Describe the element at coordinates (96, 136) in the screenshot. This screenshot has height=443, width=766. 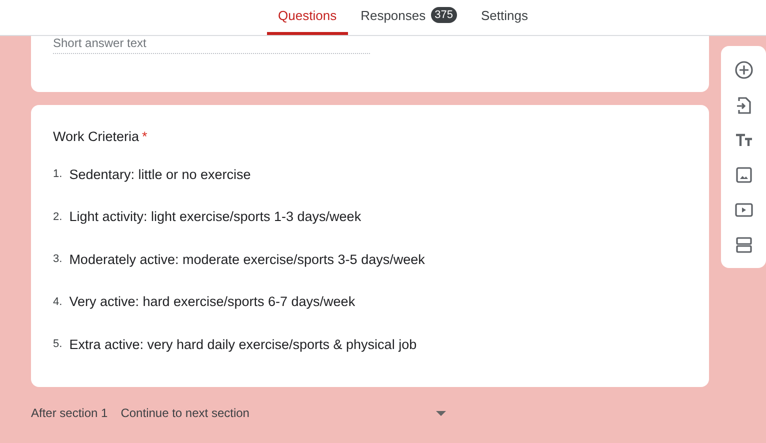
I see `question-title: Work Crieteria` at that location.